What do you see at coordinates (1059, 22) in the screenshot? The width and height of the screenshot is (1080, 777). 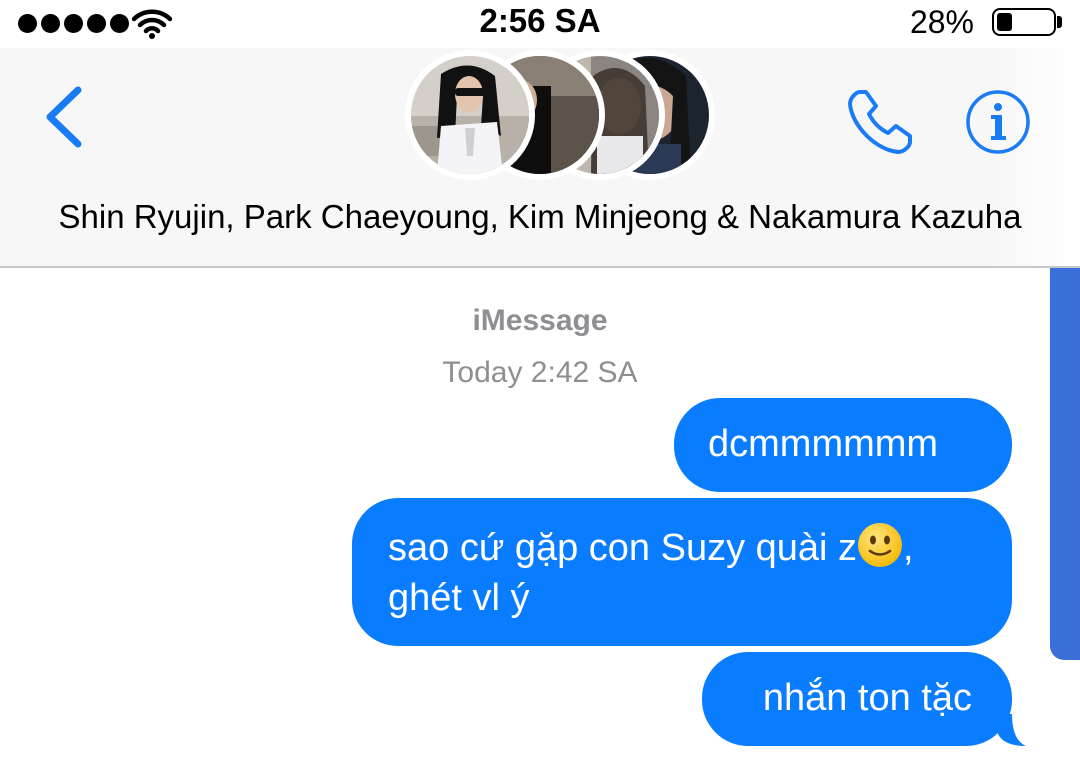 I see `battery-cap` at bounding box center [1059, 22].